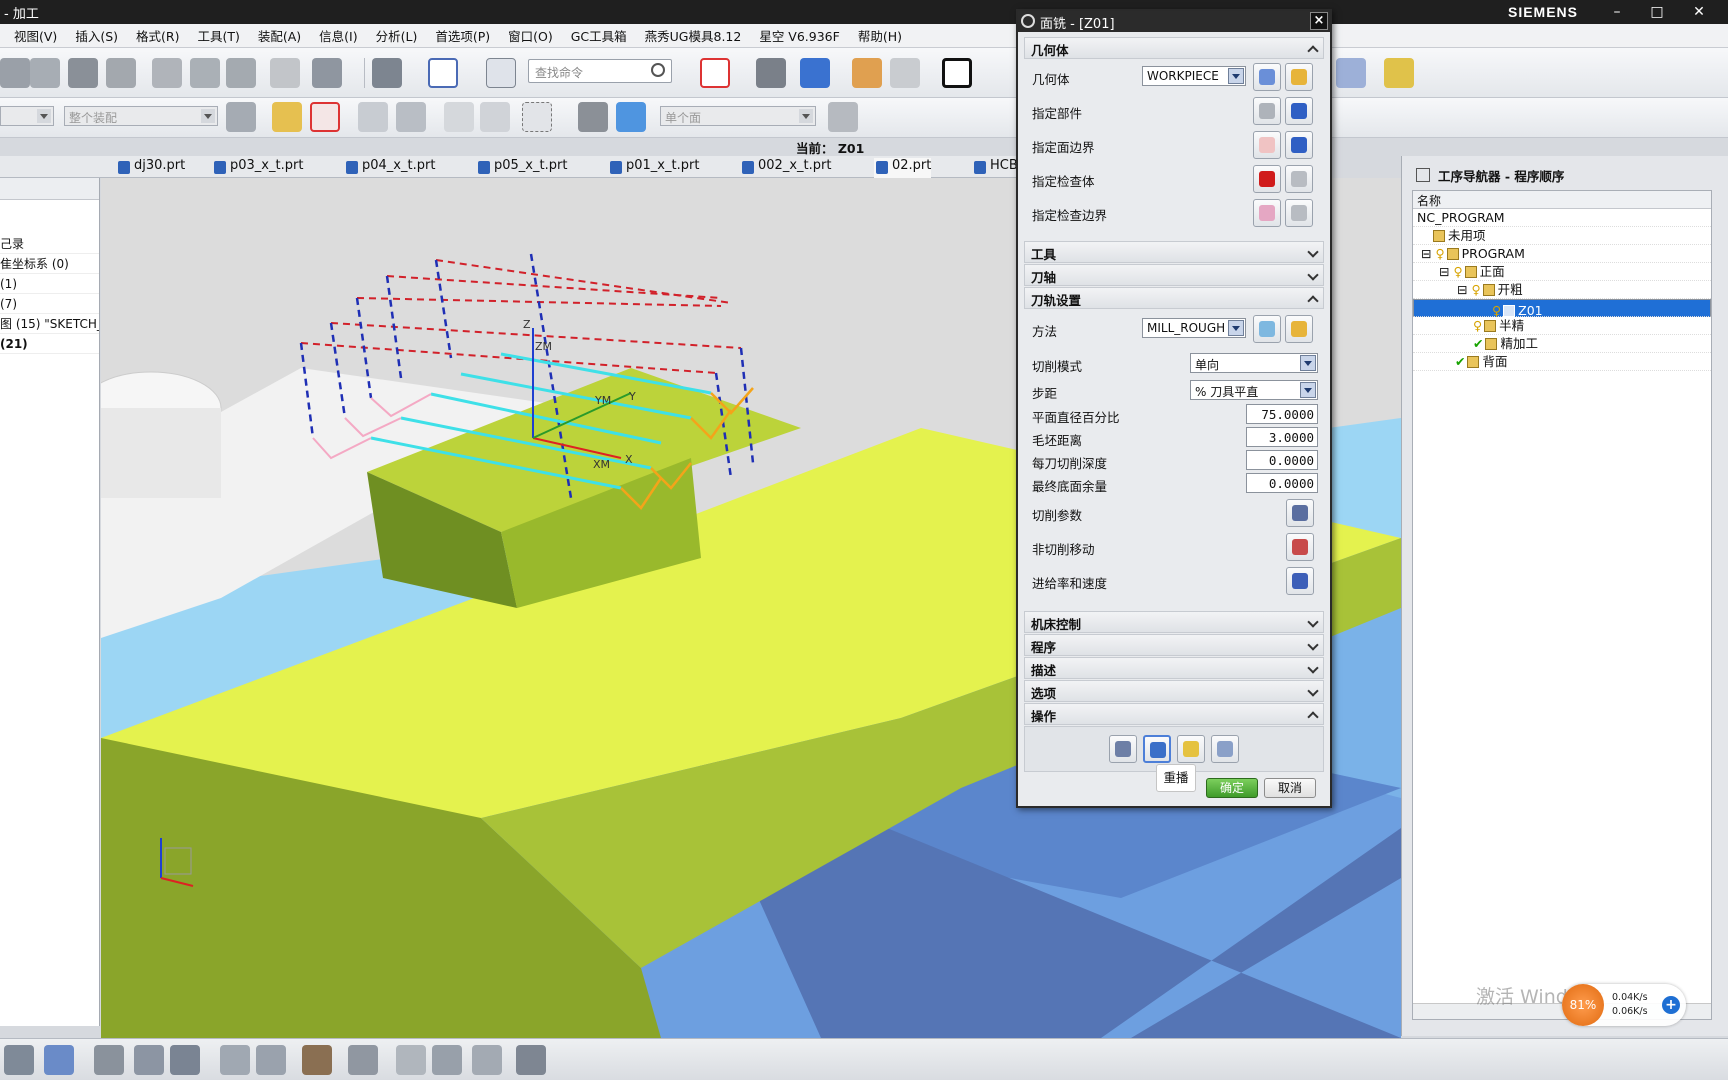 This screenshot has width=1728, height=1080. Describe the element at coordinates (1267, 145) in the screenshot. I see `specify-face-boundary-button` at that location.